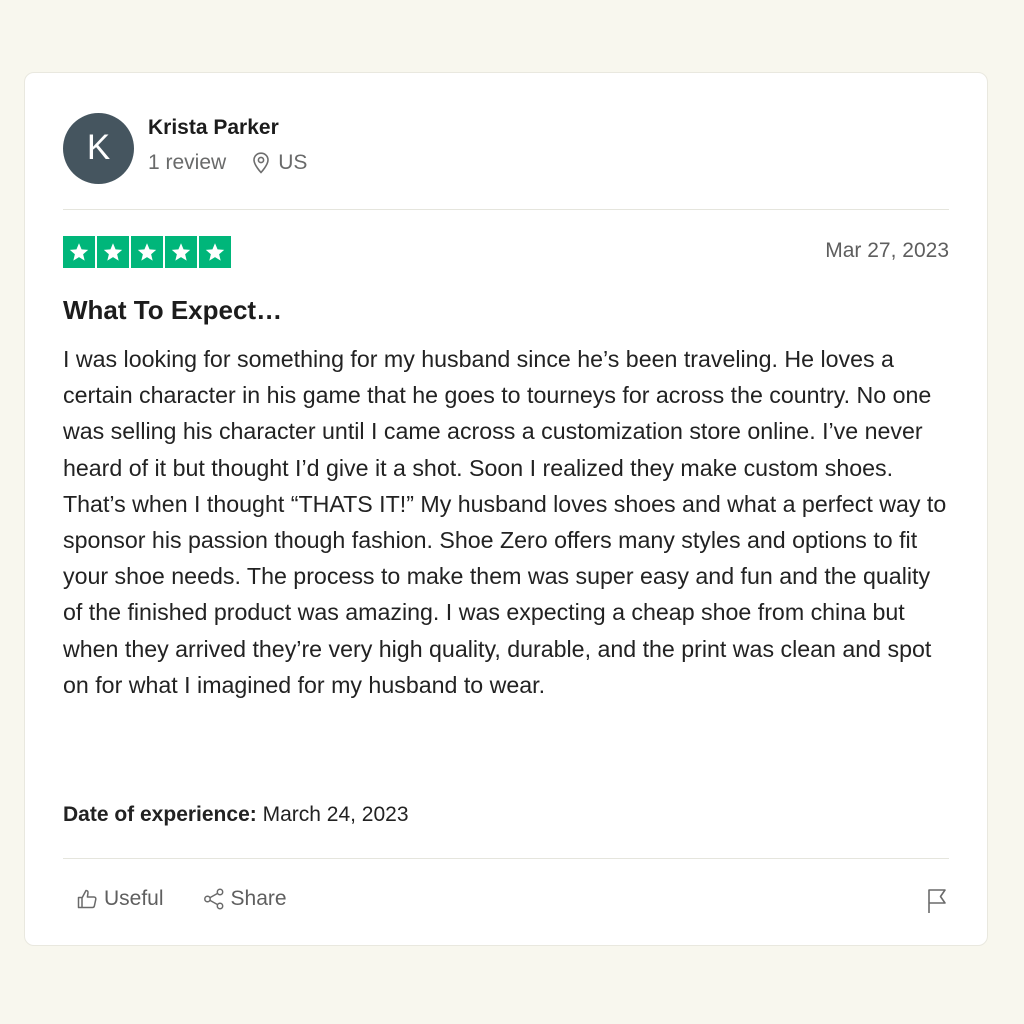 Image resolution: width=1024 pixels, height=1024 pixels. I want to click on reviewer-details: 1 review US, so click(227, 163).